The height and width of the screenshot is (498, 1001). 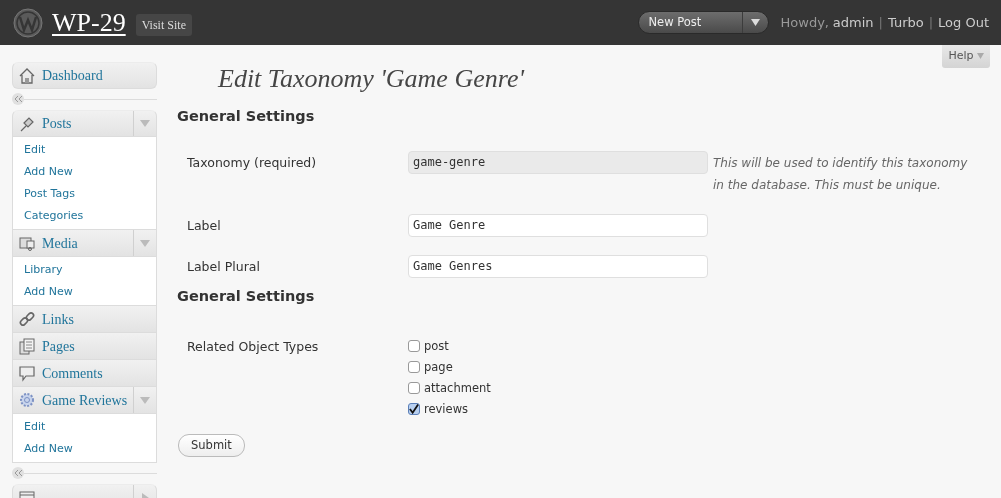 What do you see at coordinates (841, 174) in the screenshot?
I see `field-description: This will be used to identify this taxonomy in the database. This must be unique.` at bounding box center [841, 174].